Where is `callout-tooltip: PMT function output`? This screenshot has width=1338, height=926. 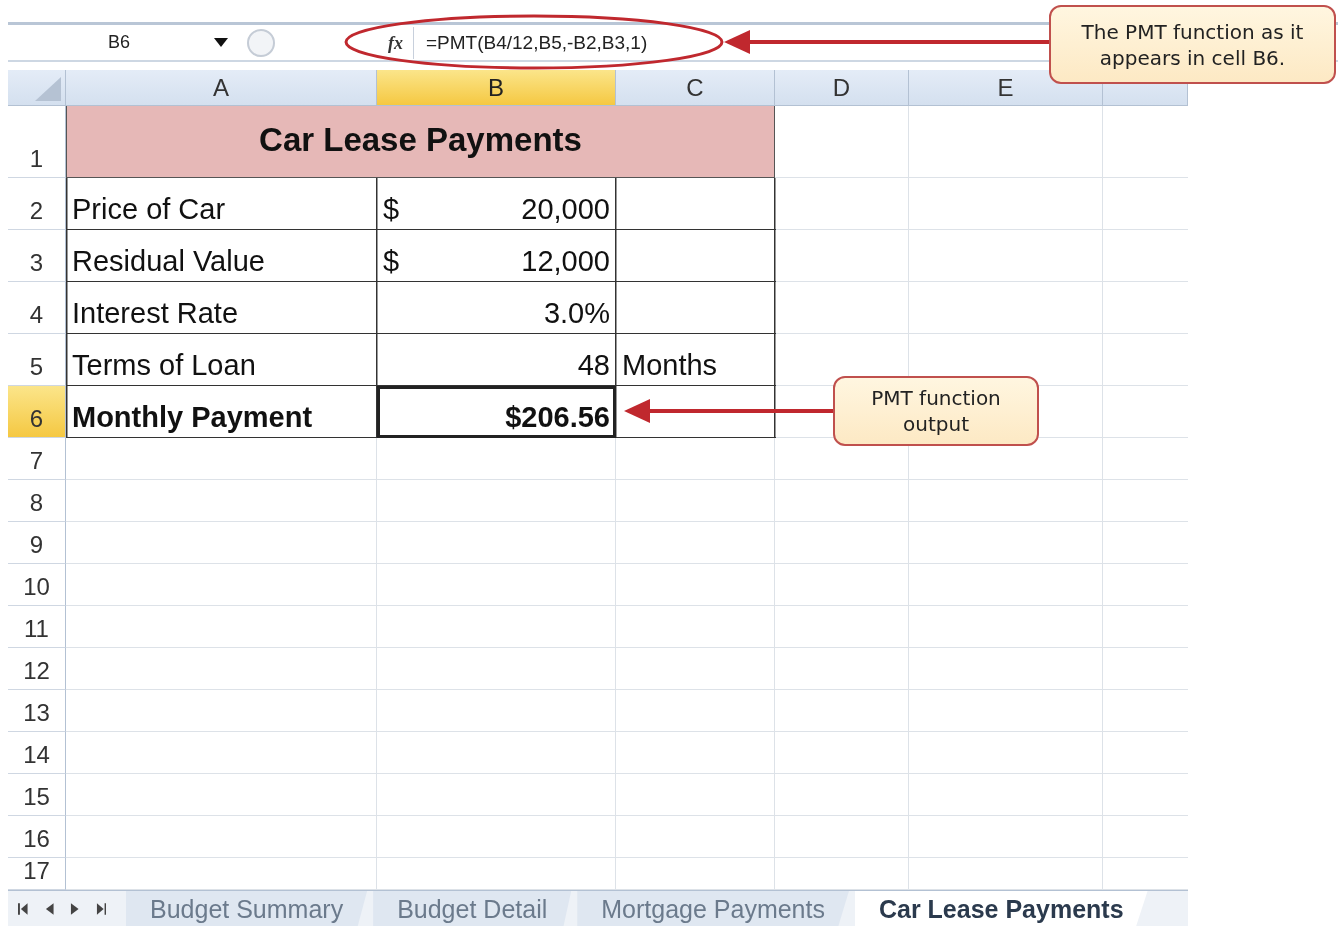 callout-tooltip: PMT function output is located at coordinates (936, 411).